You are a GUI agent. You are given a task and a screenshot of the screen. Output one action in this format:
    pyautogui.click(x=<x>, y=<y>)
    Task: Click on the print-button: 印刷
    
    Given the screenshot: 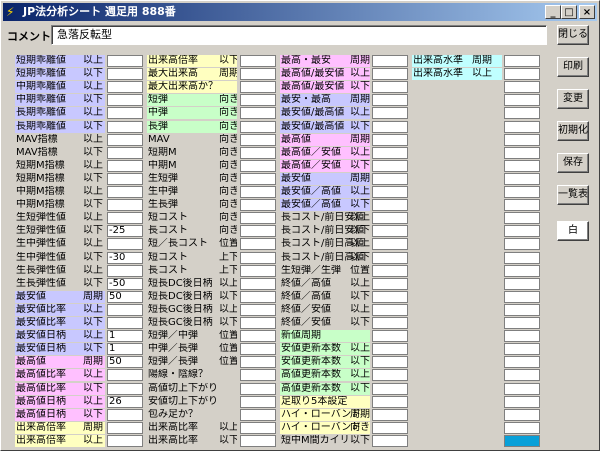 What is the action you would take?
    pyautogui.click(x=573, y=67)
    